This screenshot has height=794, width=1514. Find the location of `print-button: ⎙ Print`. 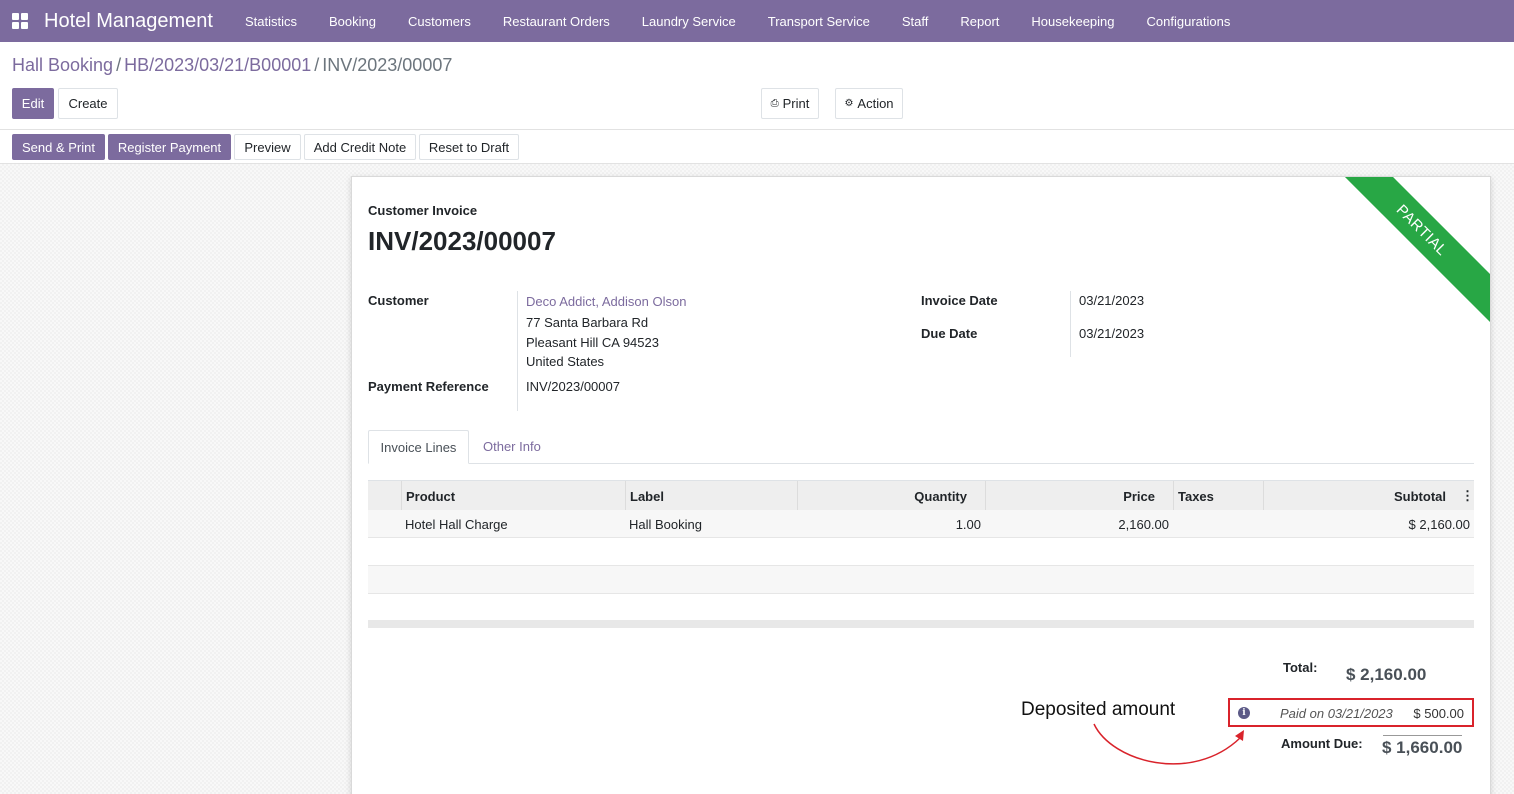

print-button: ⎙ Print is located at coordinates (790, 103).